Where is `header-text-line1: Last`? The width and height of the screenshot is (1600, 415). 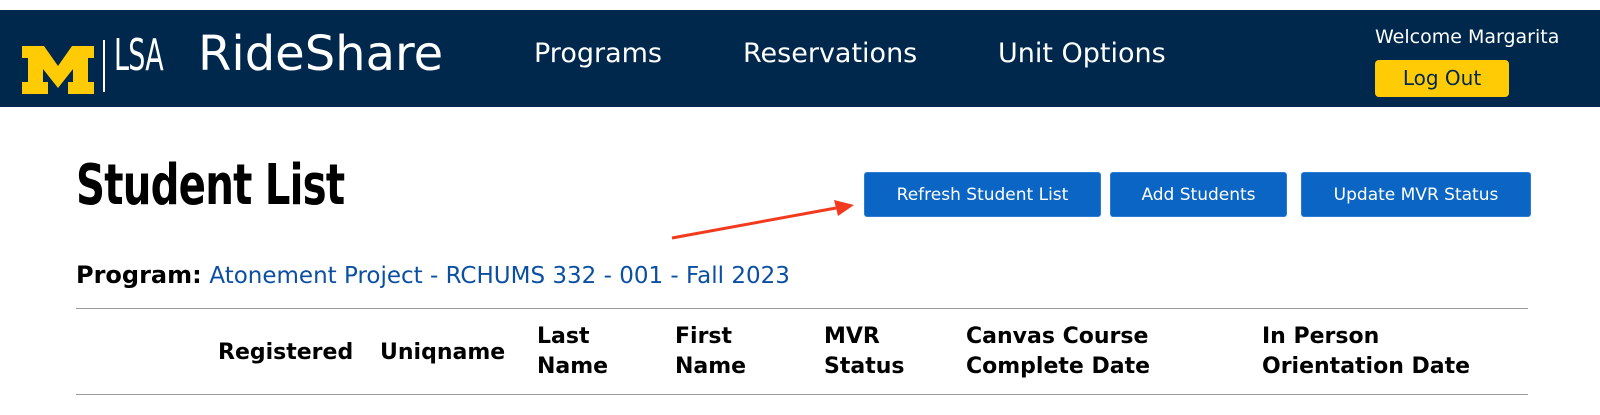
header-text-line1: Last is located at coordinates (563, 336).